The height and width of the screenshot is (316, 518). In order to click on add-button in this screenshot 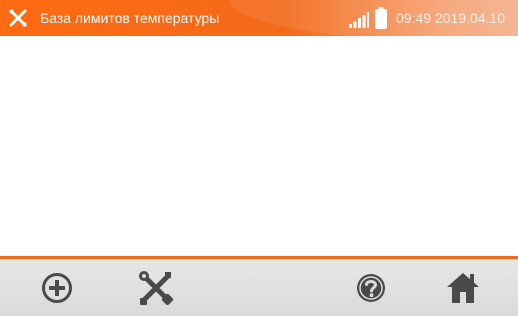, I will do `click(57, 288)`.